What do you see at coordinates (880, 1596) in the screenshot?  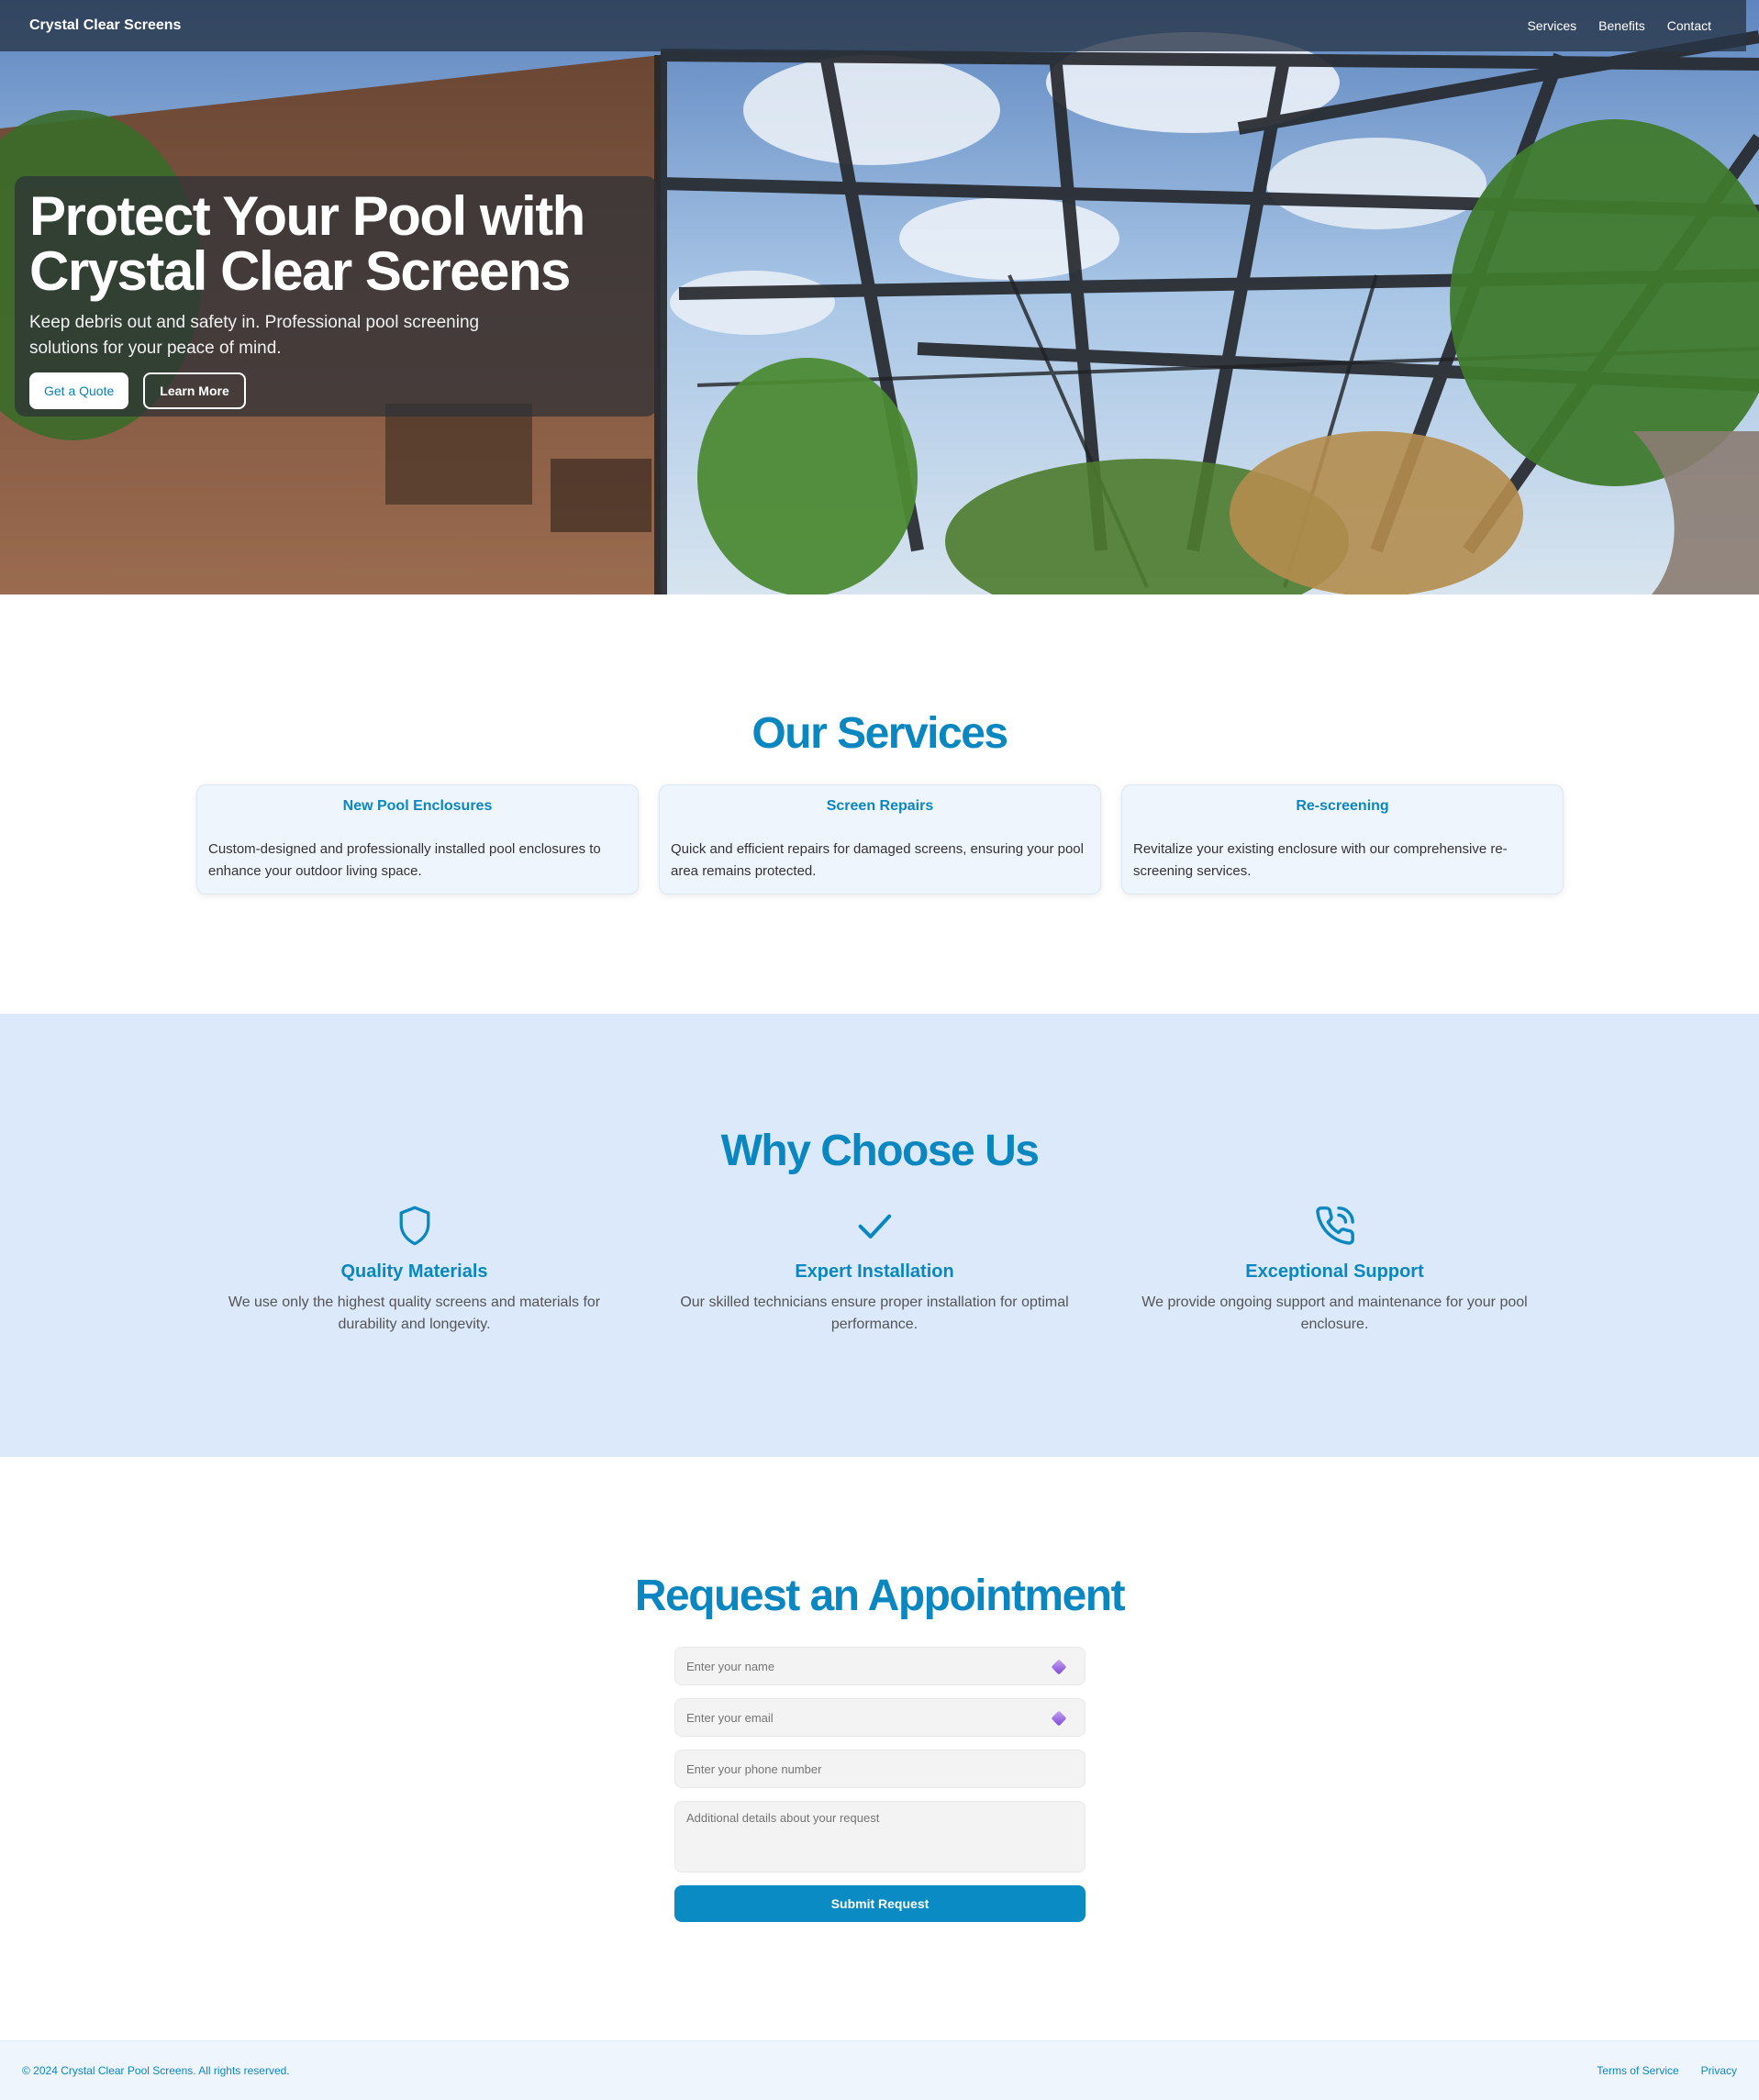 I see `appointment-title: Request an Appointment` at bounding box center [880, 1596].